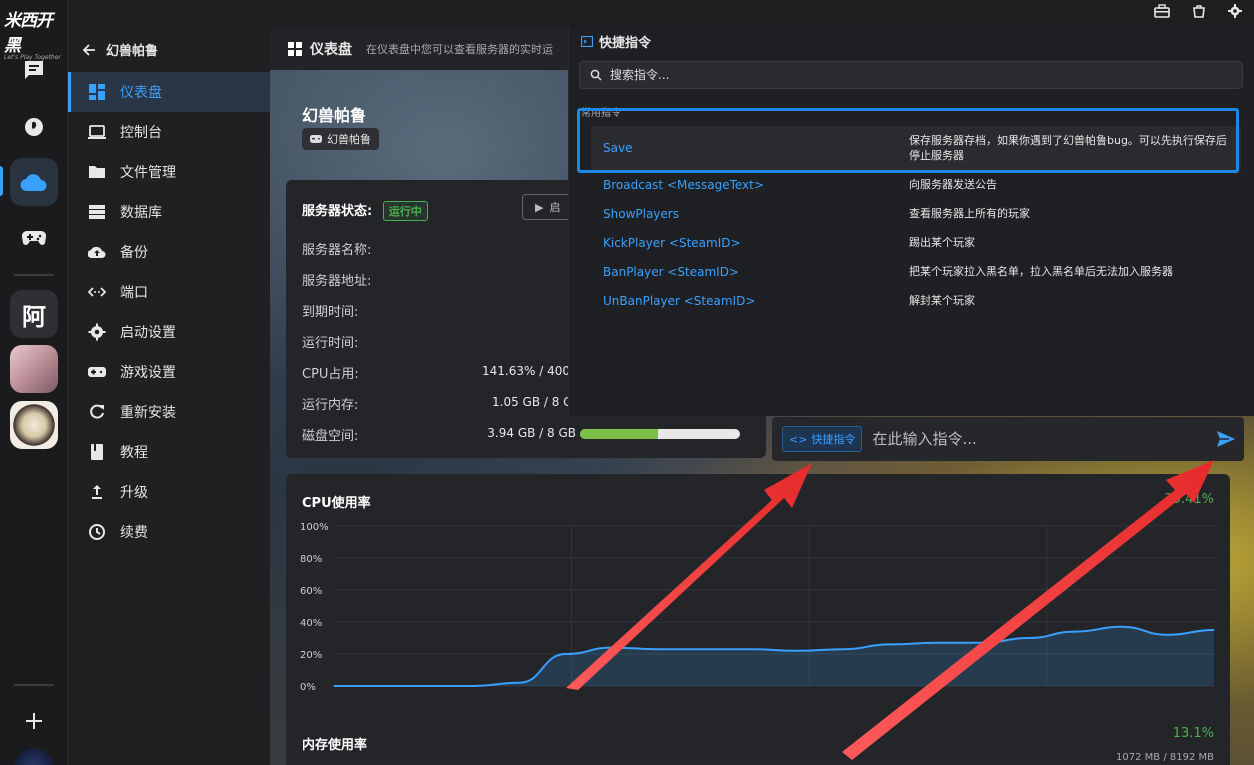 This screenshot has height=765, width=1254. What do you see at coordinates (331, 50) in the screenshot?
I see `page-title: 仪表盘` at bounding box center [331, 50].